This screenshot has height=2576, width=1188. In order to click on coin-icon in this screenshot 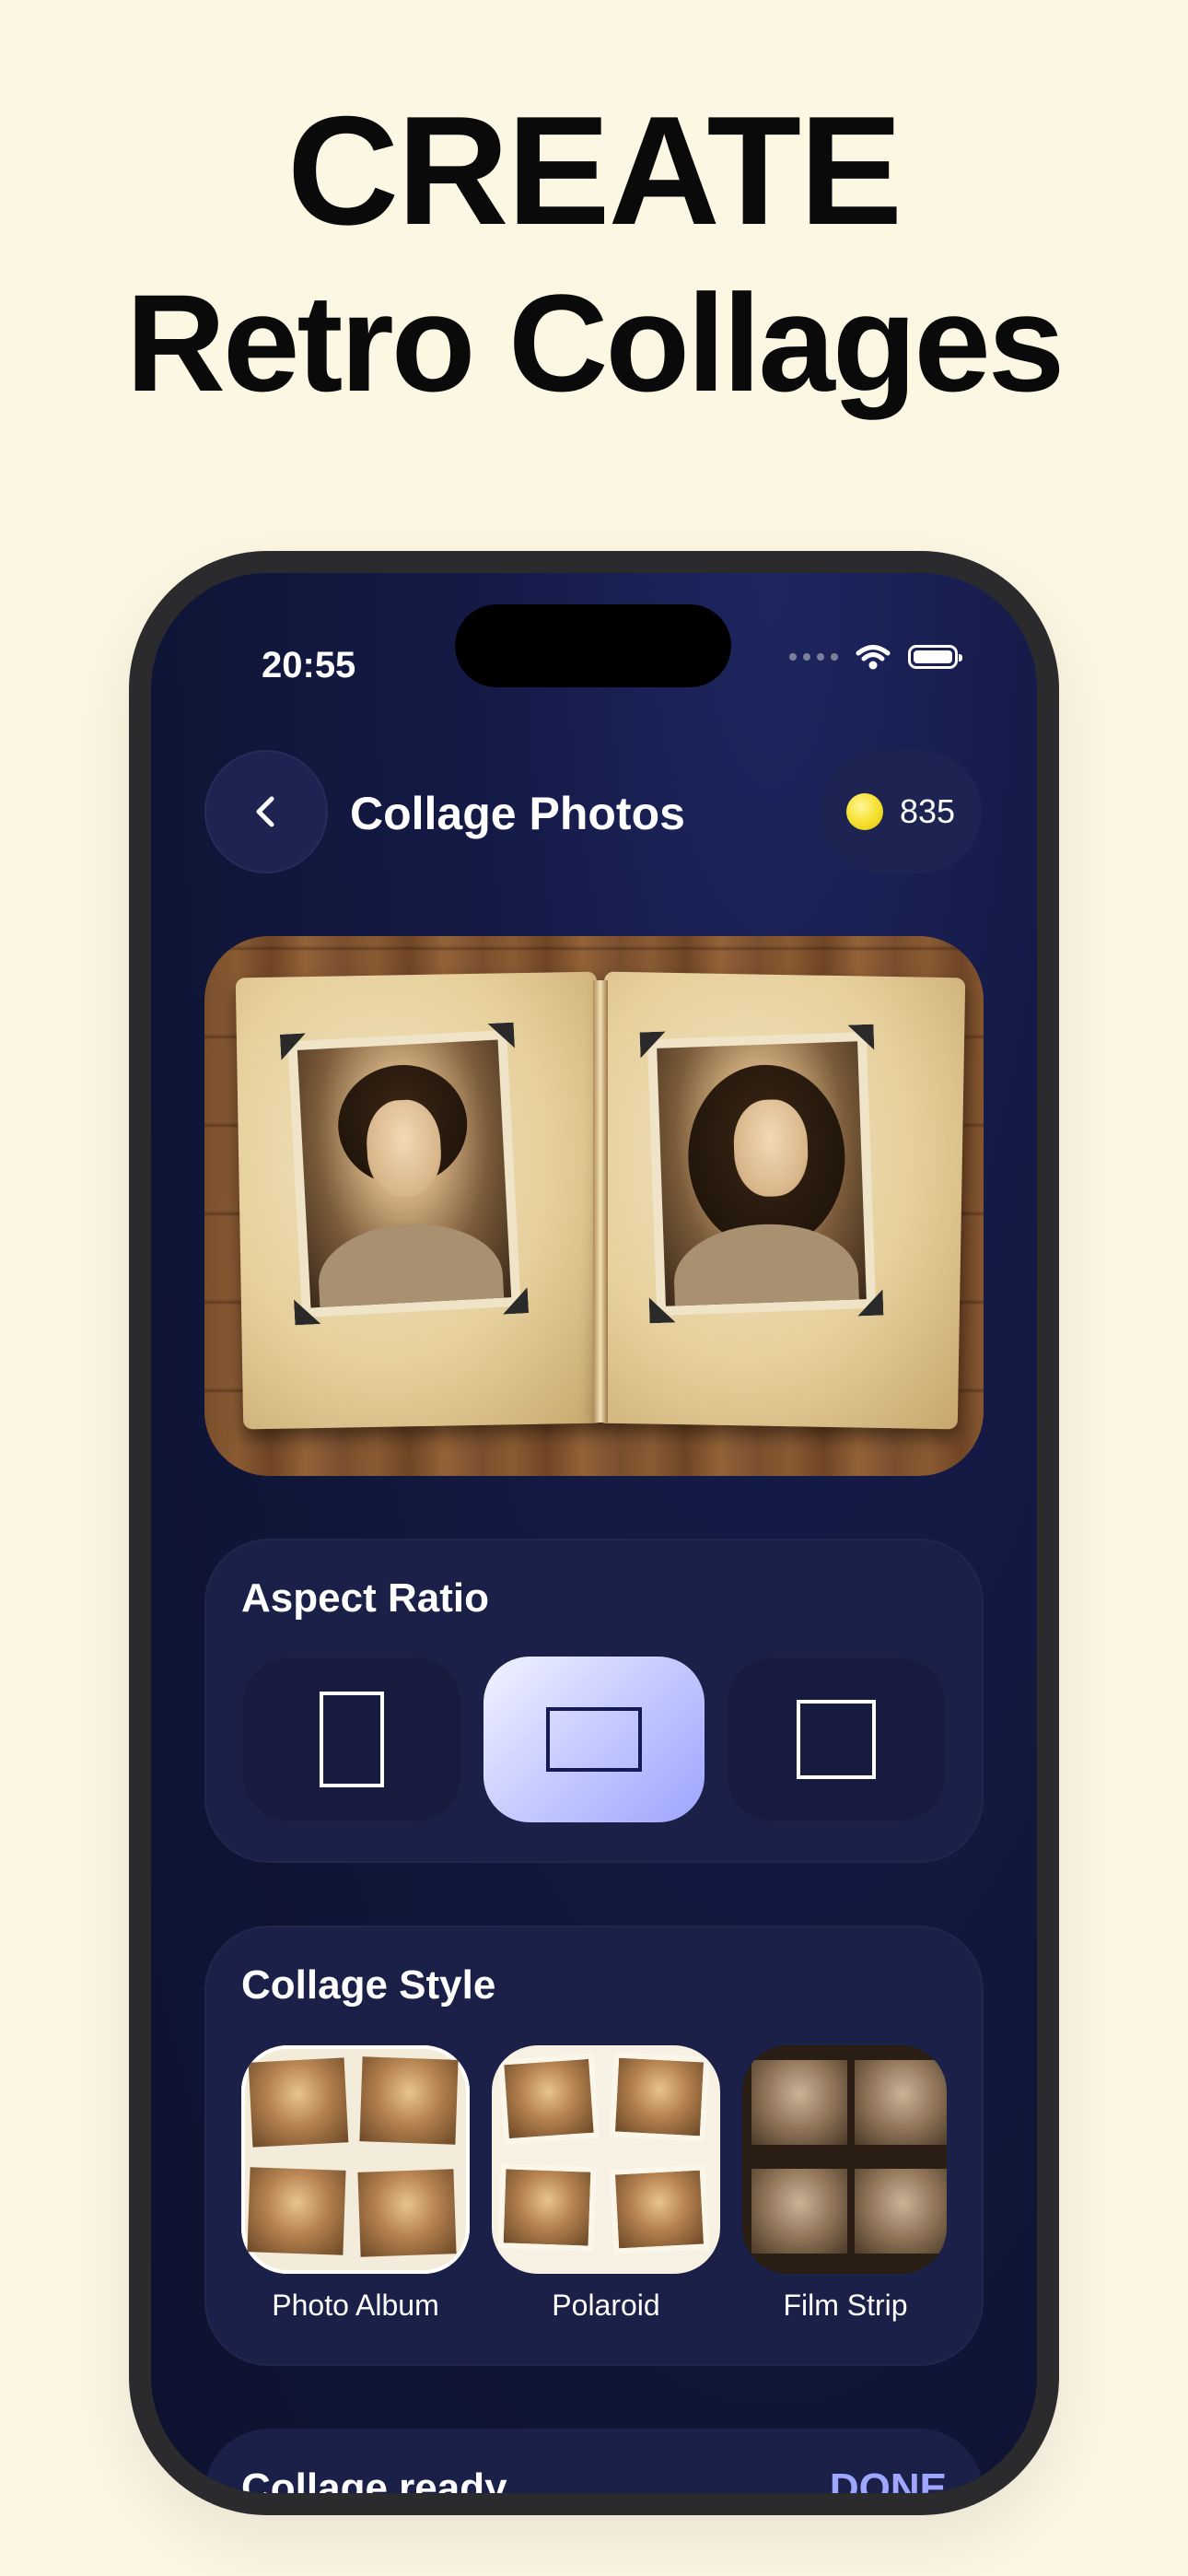, I will do `click(864, 811)`.